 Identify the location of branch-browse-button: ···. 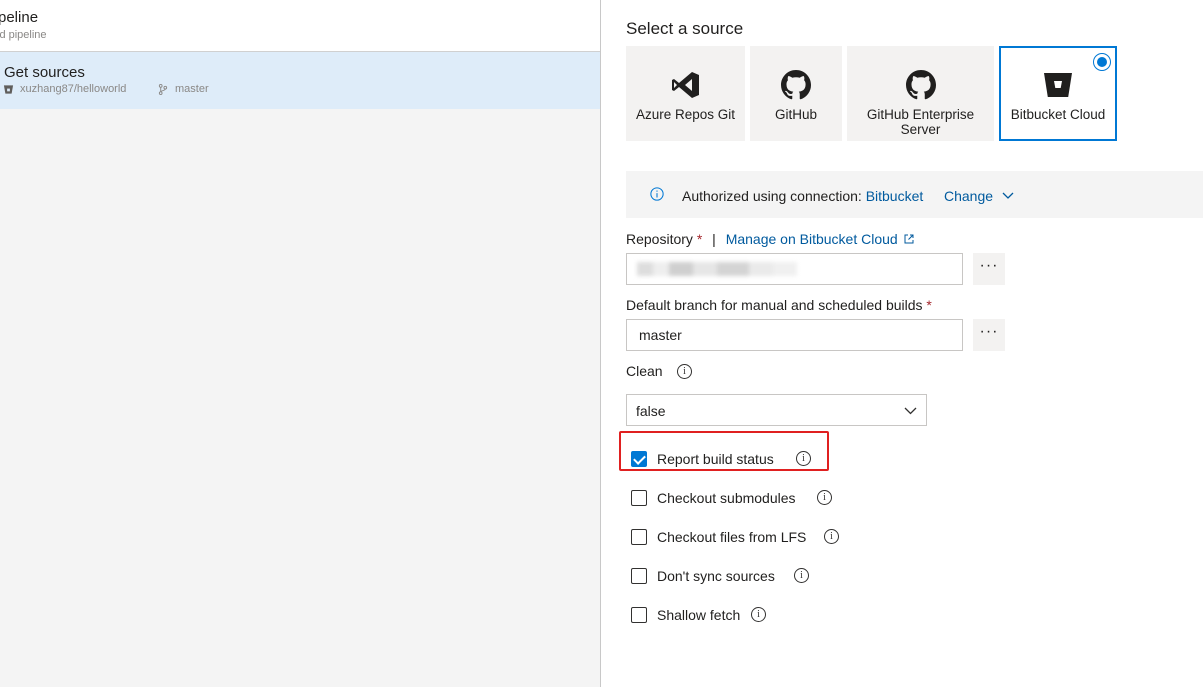
(989, 335).